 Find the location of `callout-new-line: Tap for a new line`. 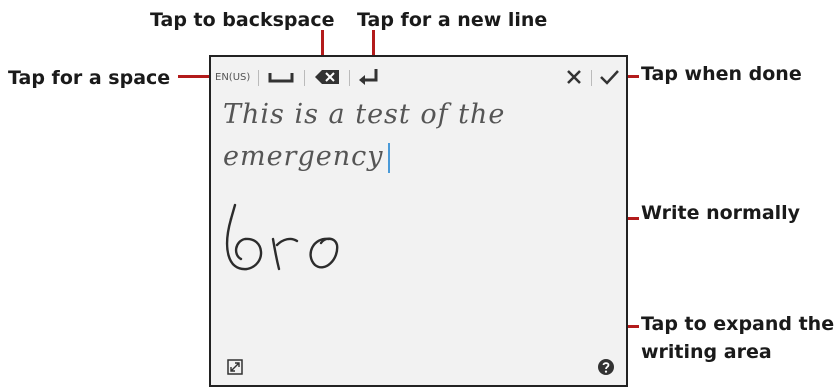

callout-new-line: Tap for a new line is located at coordinates (452, 20).